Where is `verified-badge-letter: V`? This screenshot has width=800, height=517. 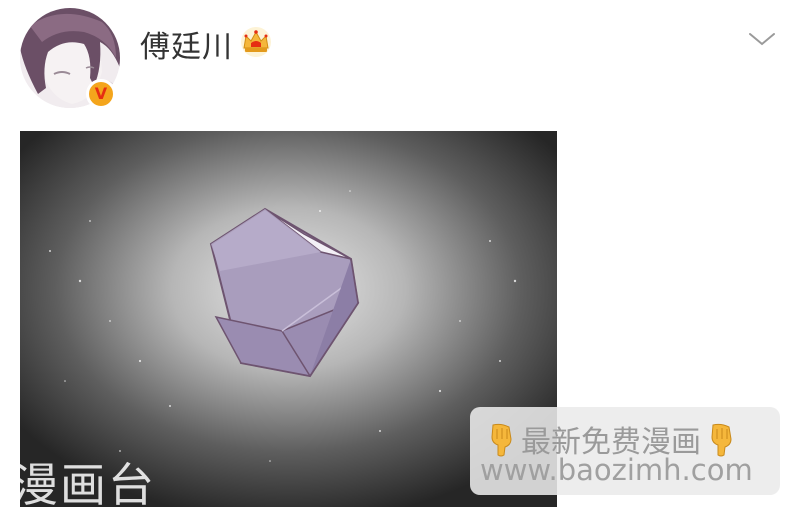 verified-badge-letter: V is located at coordinates (101, 93).